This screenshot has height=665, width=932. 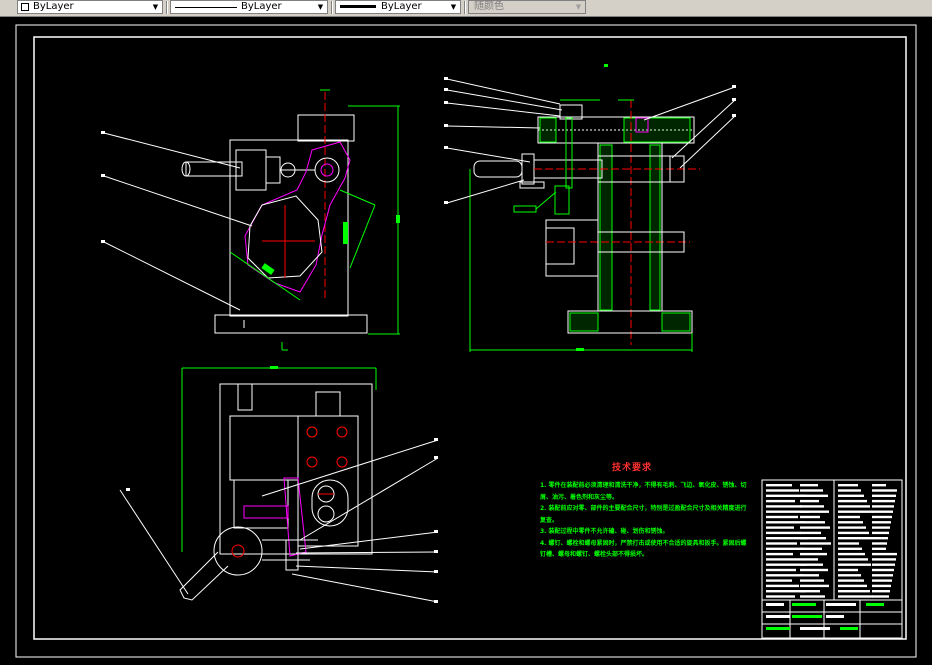 What do you see at coordinates (53, 6) in the screenshot?
I see `color-combo-value: ByLayer` at bounding box center [53, 6].